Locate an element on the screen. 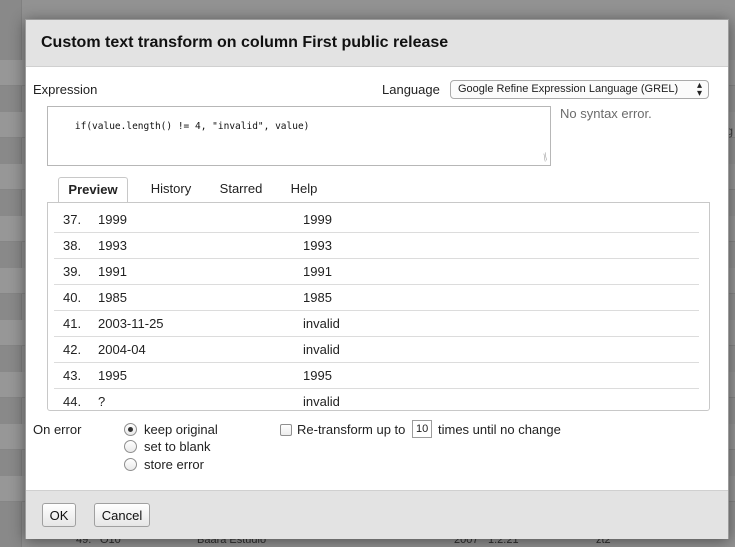 The image size is (735, 547). ok-button: OK is located at coordinates (59, 515).